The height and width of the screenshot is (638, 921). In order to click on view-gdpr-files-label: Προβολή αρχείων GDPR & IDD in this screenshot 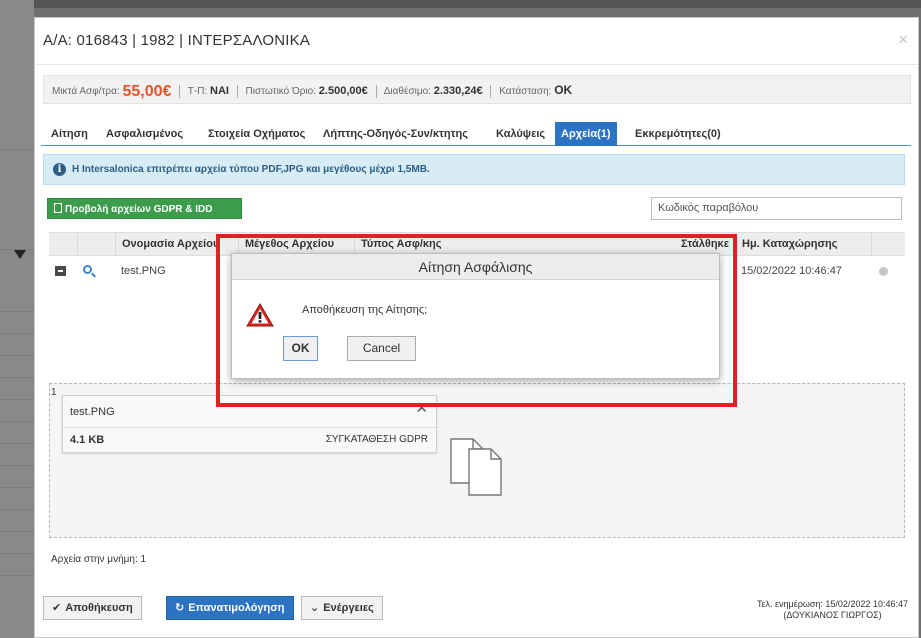, I will do `click(139, 209)`.